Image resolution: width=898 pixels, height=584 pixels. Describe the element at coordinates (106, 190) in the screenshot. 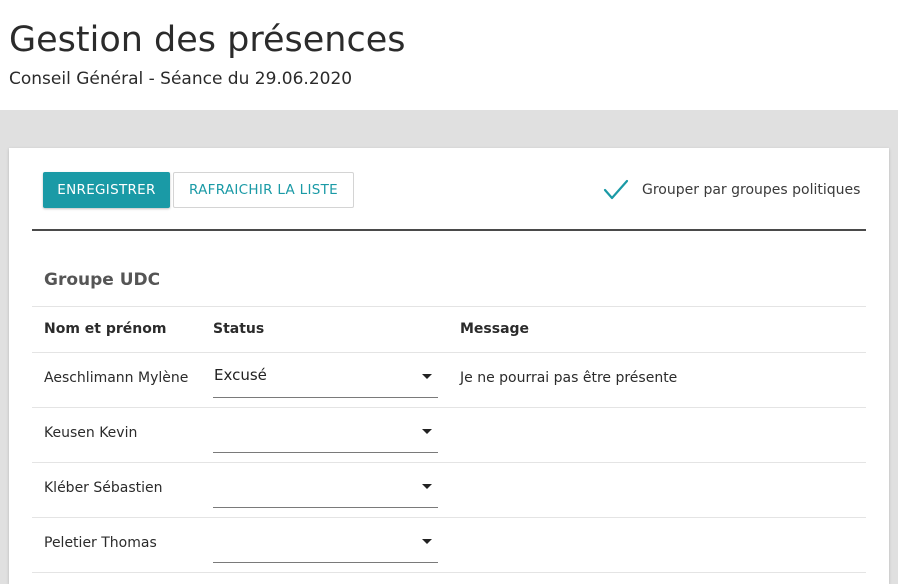

I see `save-button: ENREGISTRER` at that location.